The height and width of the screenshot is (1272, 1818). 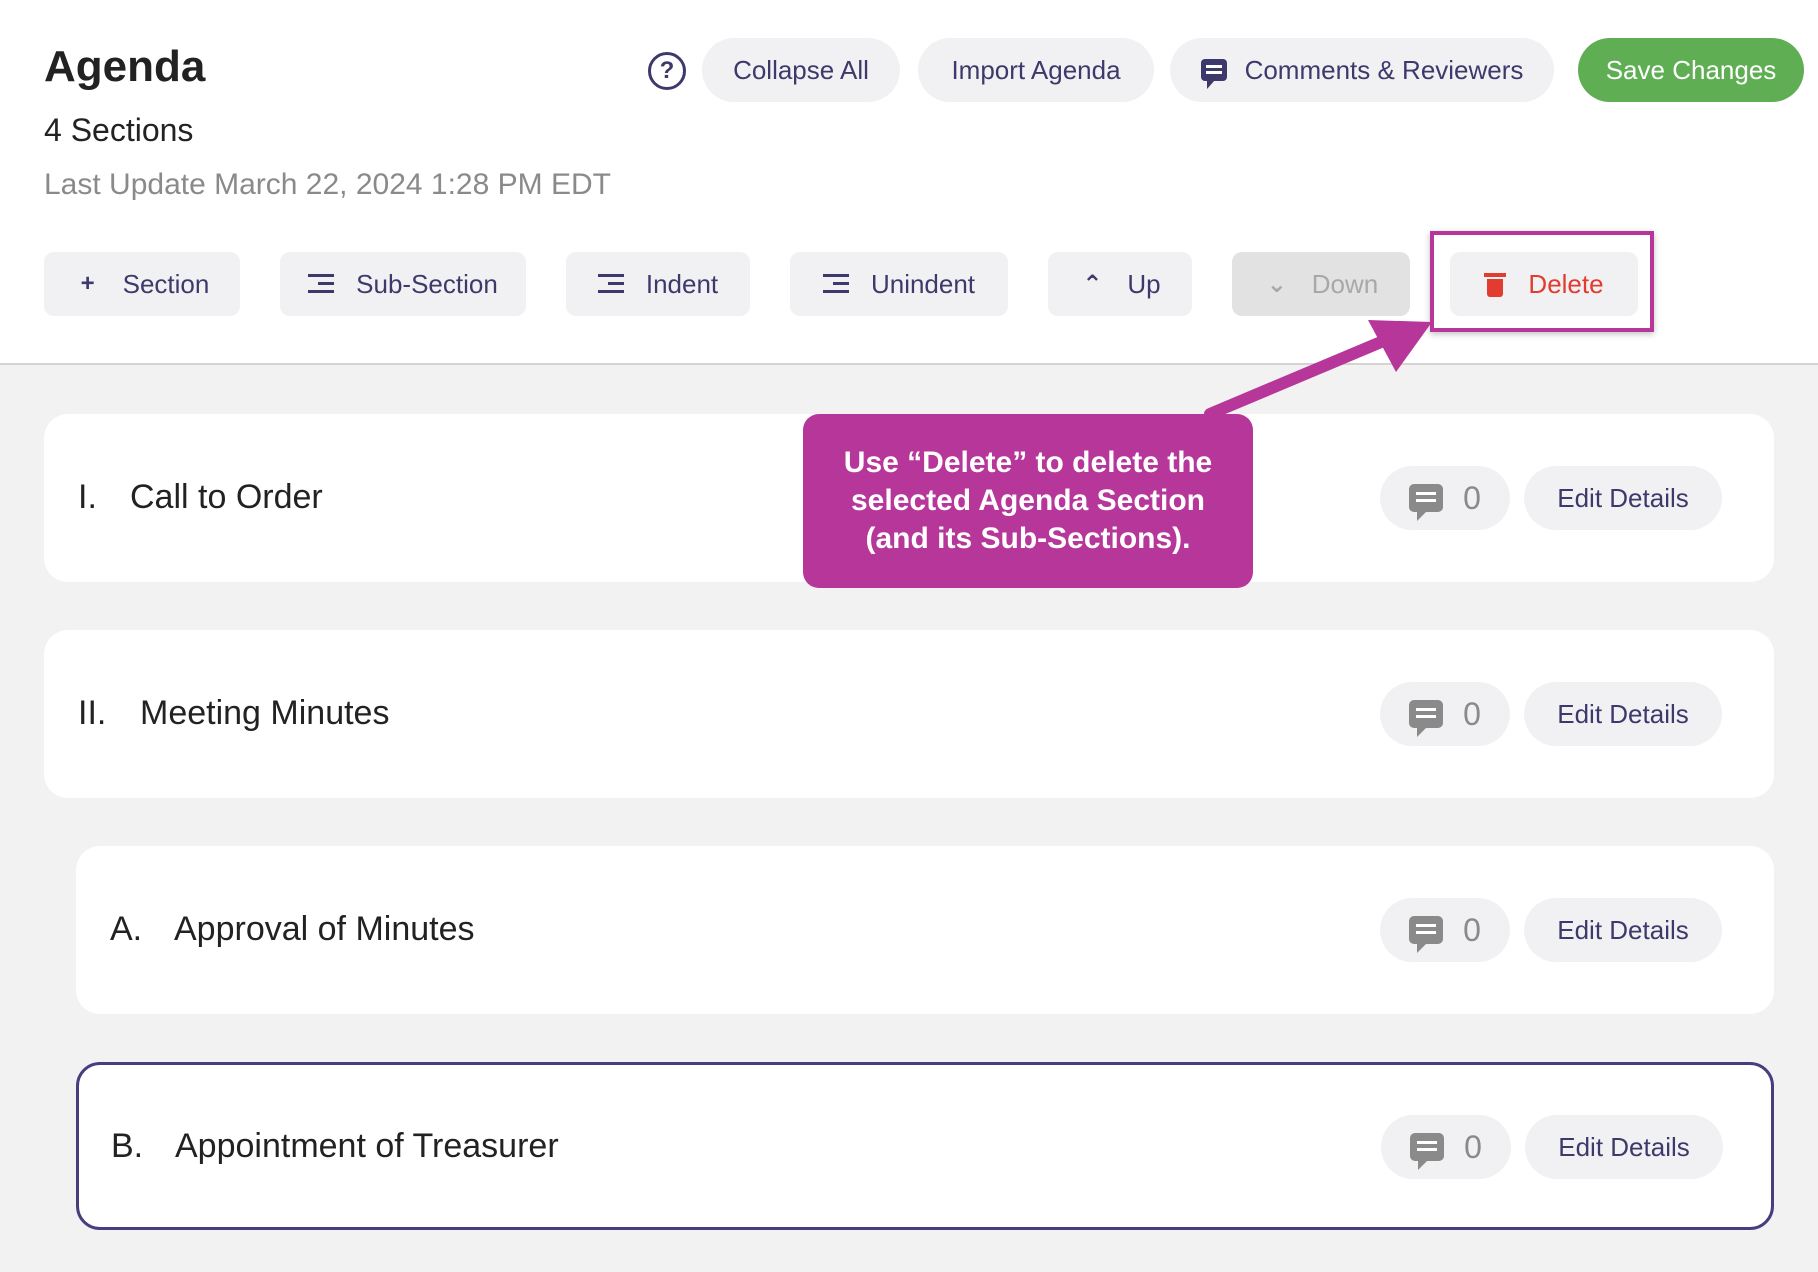 I want to click on section-title: Appointment of Treasurer, so click(x=367, y=1146).